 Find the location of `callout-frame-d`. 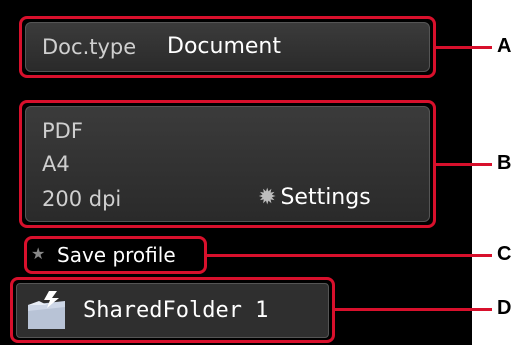

callout-frame-d is located at coordinates (172, 310).